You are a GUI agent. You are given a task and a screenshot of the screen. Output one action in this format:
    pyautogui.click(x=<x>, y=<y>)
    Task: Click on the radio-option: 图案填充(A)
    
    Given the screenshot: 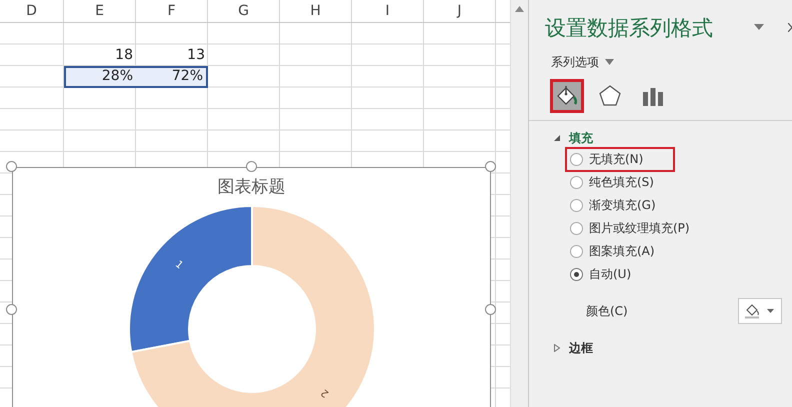 What is the action you would take?
    pyautogui.click(x=626, y=251)
    